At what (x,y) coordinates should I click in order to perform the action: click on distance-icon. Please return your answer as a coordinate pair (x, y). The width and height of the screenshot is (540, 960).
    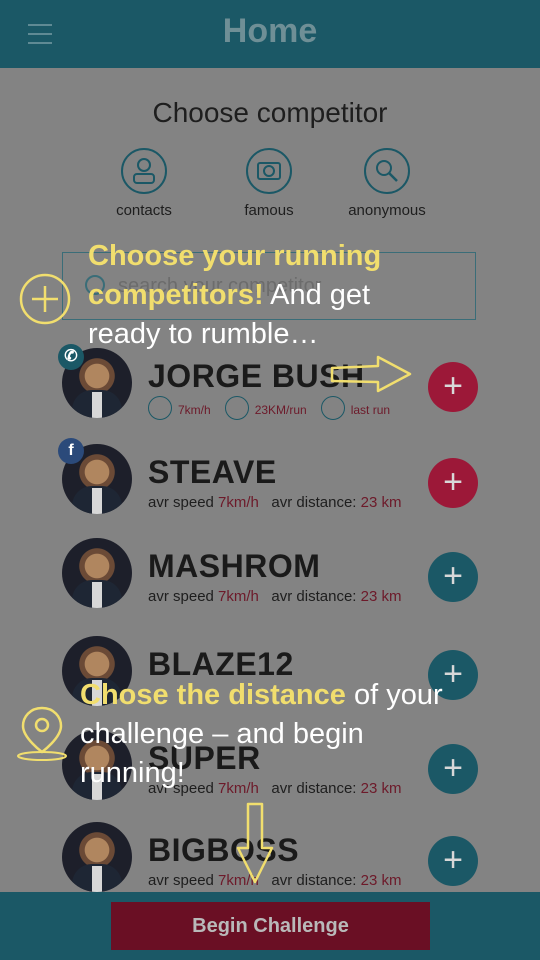
    Looking at the image, I should click on (236, 408).